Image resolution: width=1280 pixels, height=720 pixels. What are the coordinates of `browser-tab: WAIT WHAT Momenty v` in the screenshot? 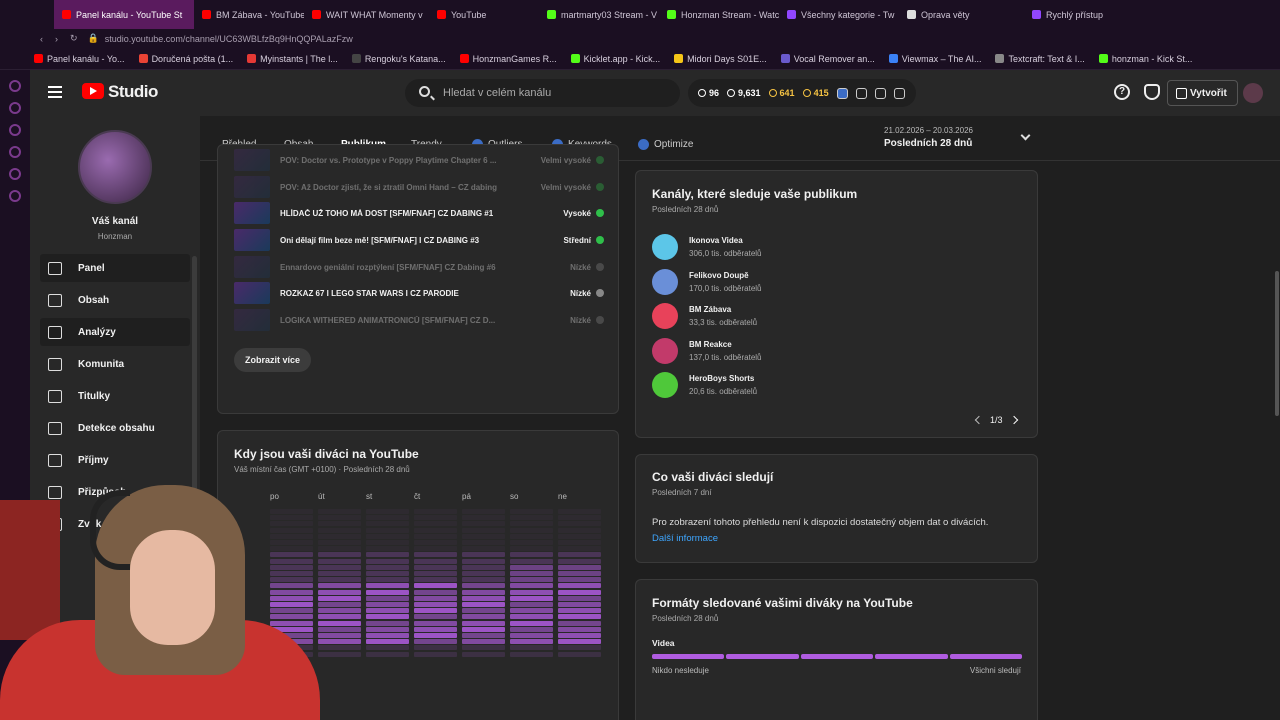 It's located at (366, 14).